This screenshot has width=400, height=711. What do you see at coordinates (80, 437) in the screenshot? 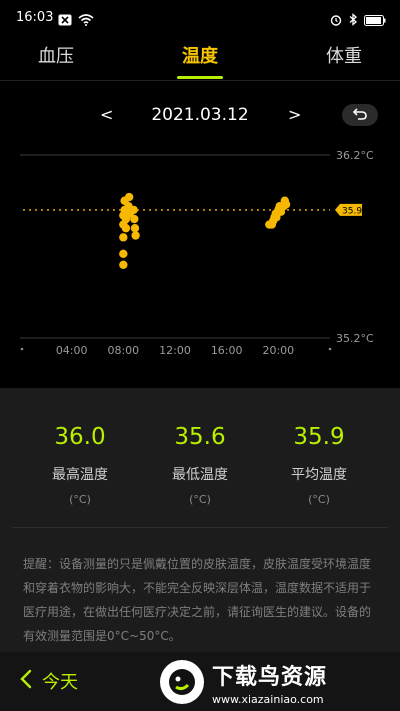
I see `stat-max-value: 36.0` at bounding box center [80, 437].